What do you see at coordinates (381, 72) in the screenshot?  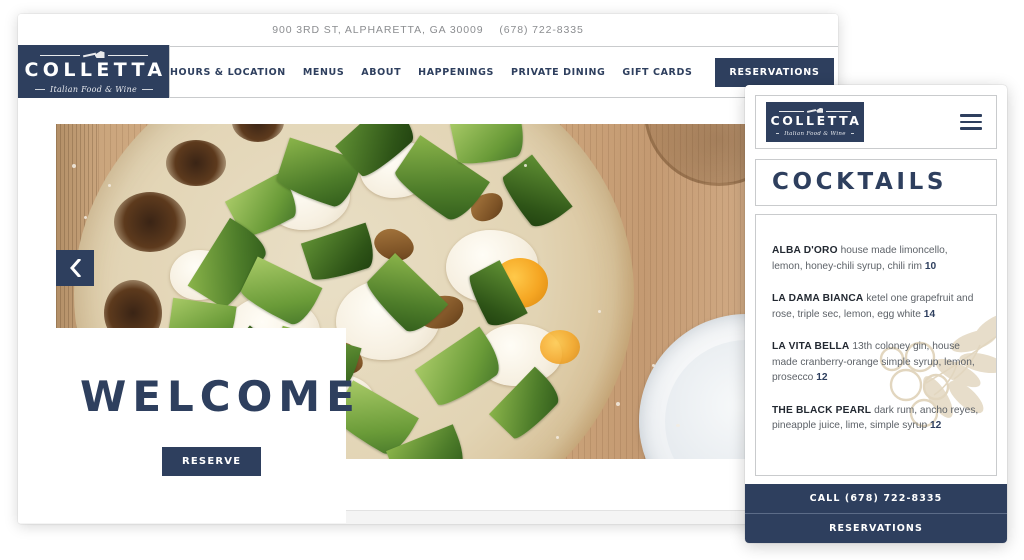 I see `nav-item-about: ABOUT` at bounding box center [381, 72].